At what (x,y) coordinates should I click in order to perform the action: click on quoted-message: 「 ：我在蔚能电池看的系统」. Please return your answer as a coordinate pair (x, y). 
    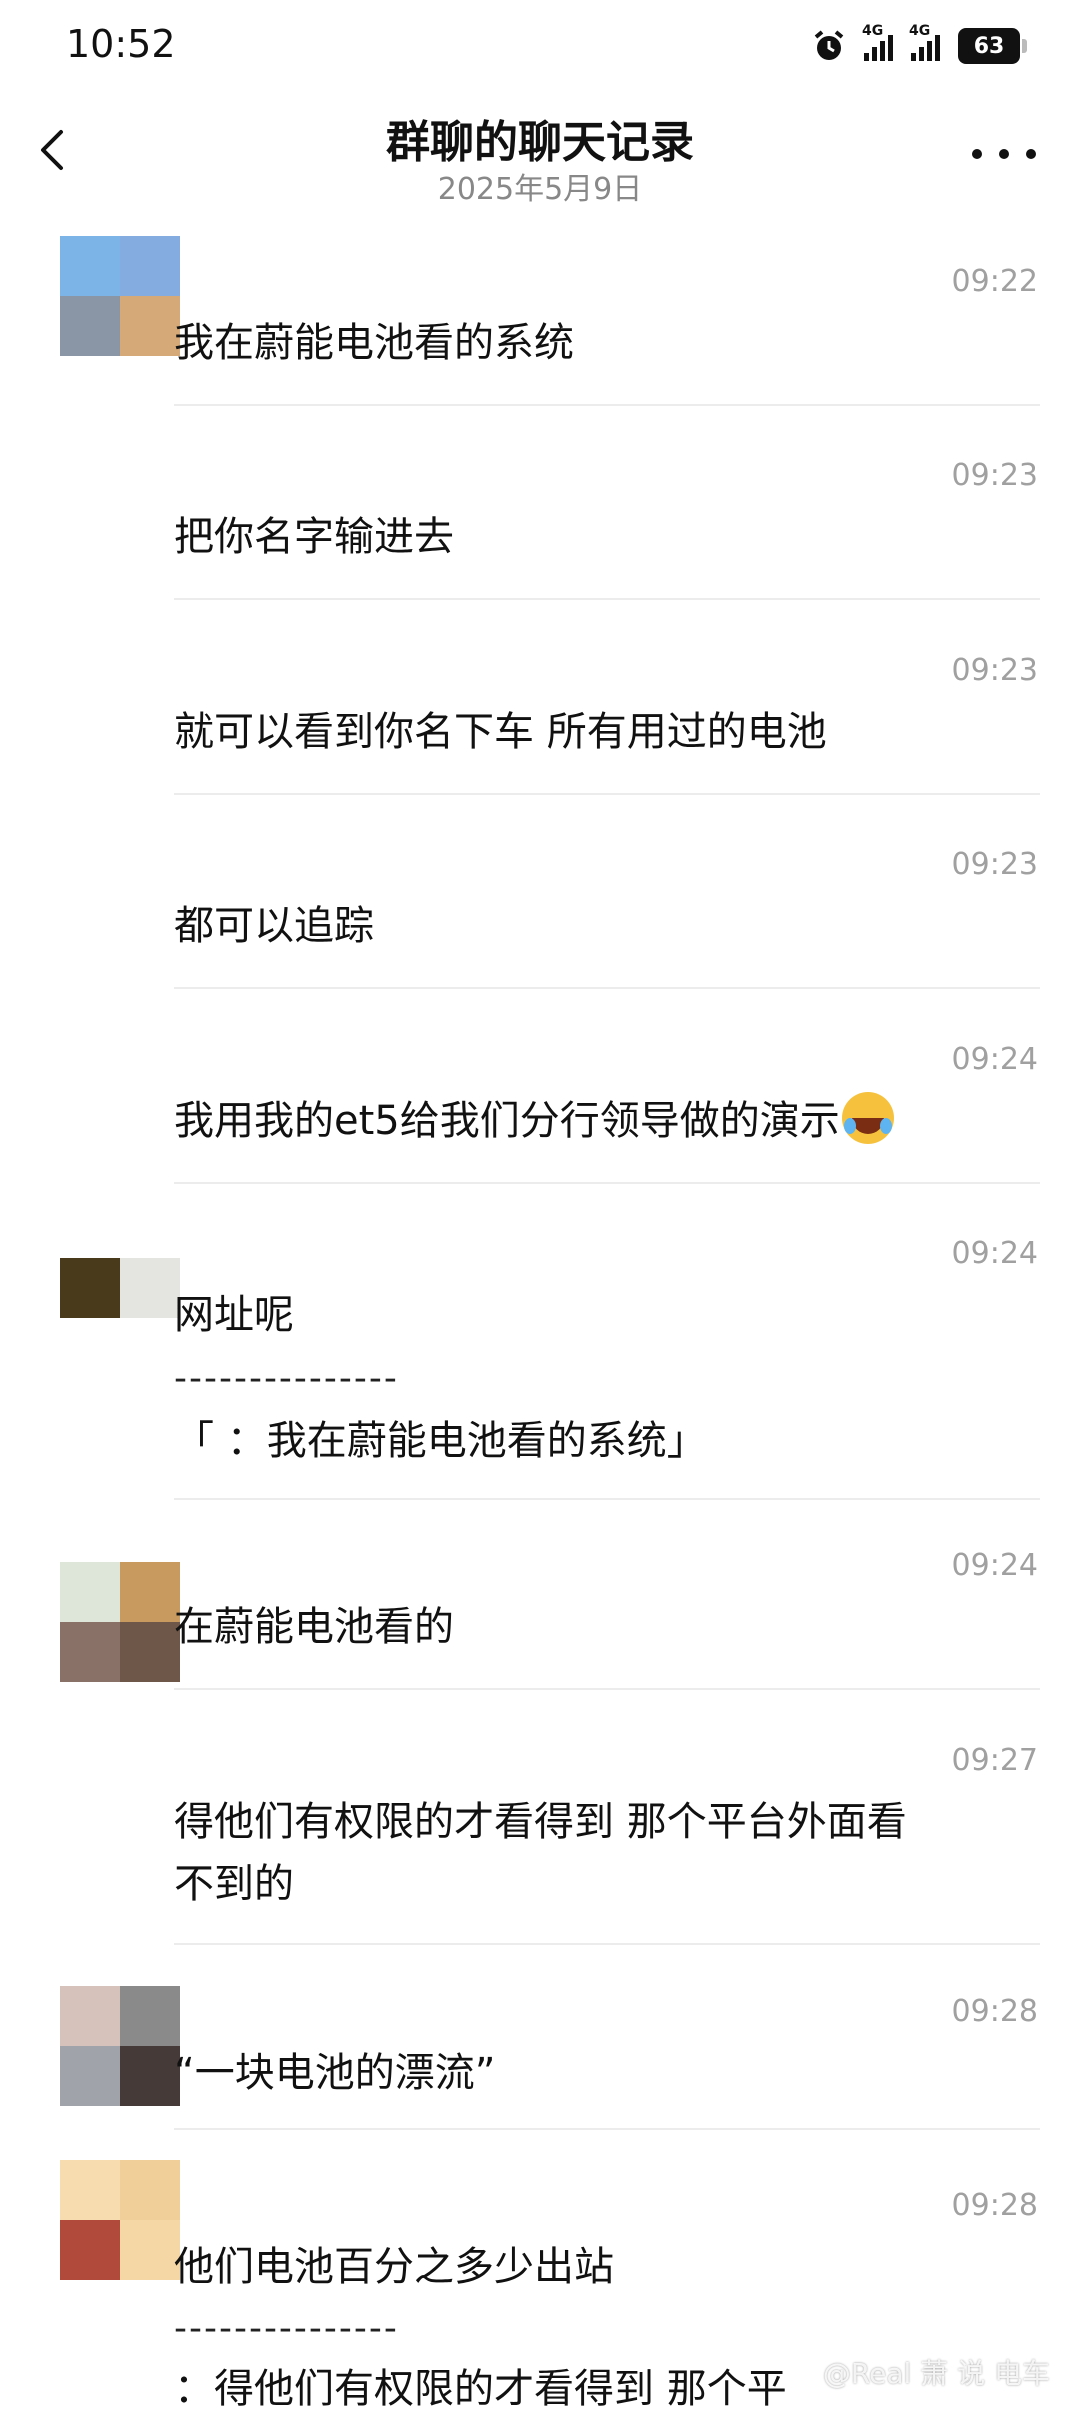
    Looking at the image, I should click on (440, 1441).